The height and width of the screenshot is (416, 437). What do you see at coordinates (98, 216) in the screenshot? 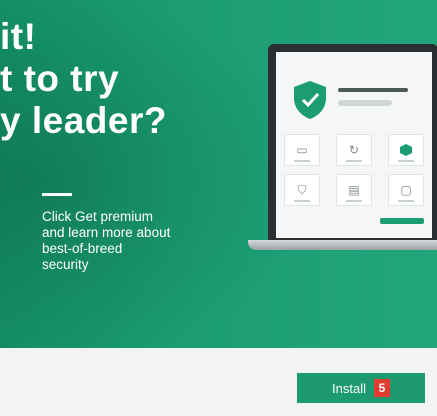
I see `promo-description-line-1: Click Get premium` at bounding box center [98, 216].